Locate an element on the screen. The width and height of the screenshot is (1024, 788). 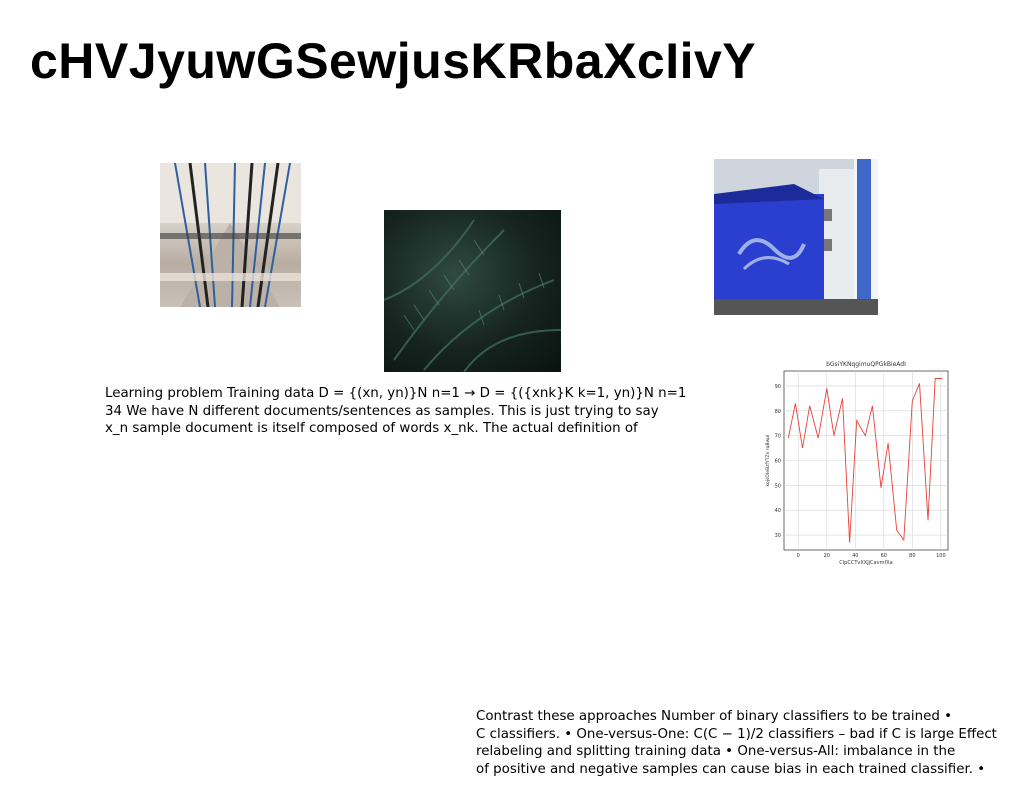
architecture-photo is located at coordinates (230, 235).